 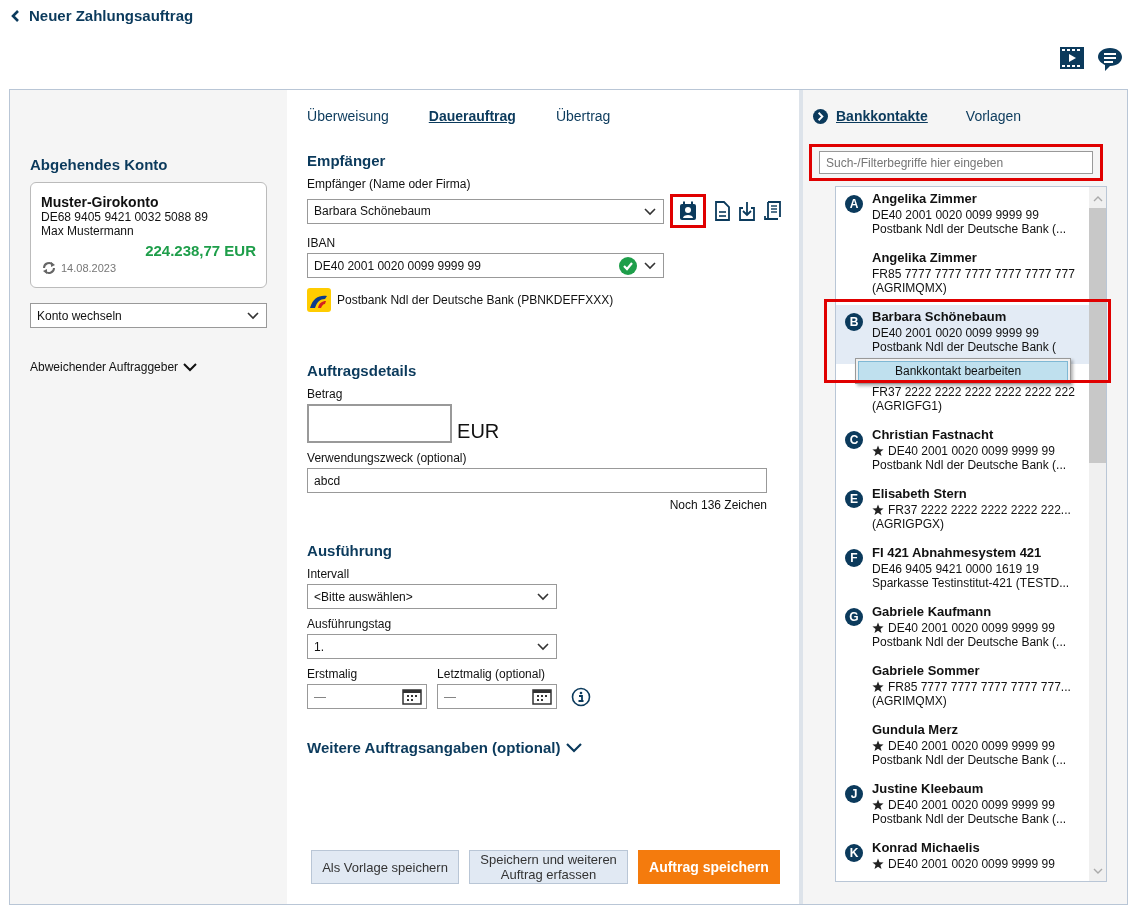 What do you see at coordinates (350, 550) in the screenshot?
I see `section-heading: Ausführung` at bounding box center [350, 550].